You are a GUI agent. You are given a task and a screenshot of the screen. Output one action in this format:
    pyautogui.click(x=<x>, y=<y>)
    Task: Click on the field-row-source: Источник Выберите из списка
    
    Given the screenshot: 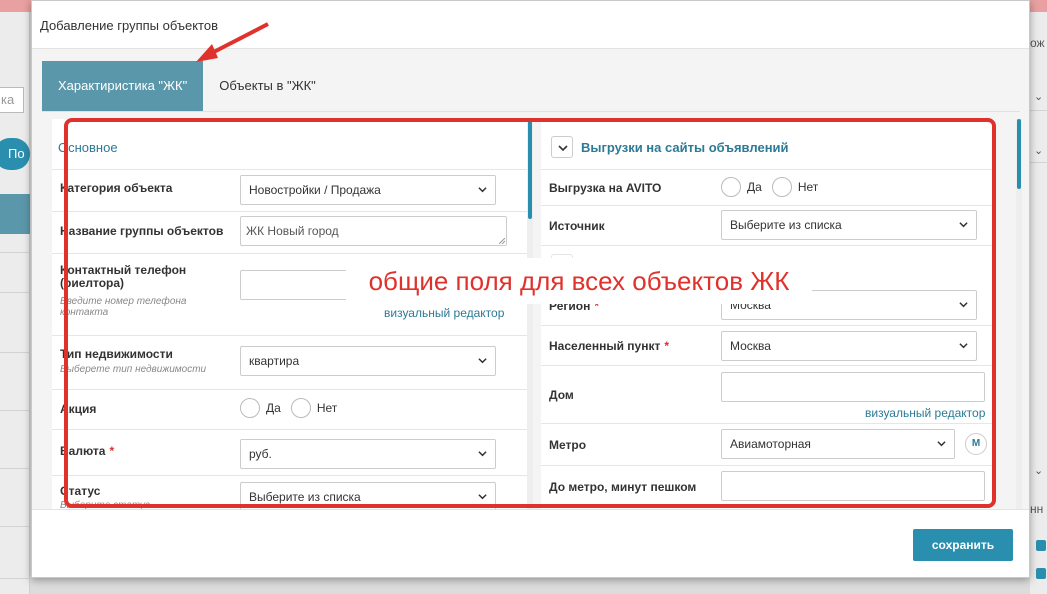 What is the action you would take?
    pyautogui.click(x=768, y=225)
    